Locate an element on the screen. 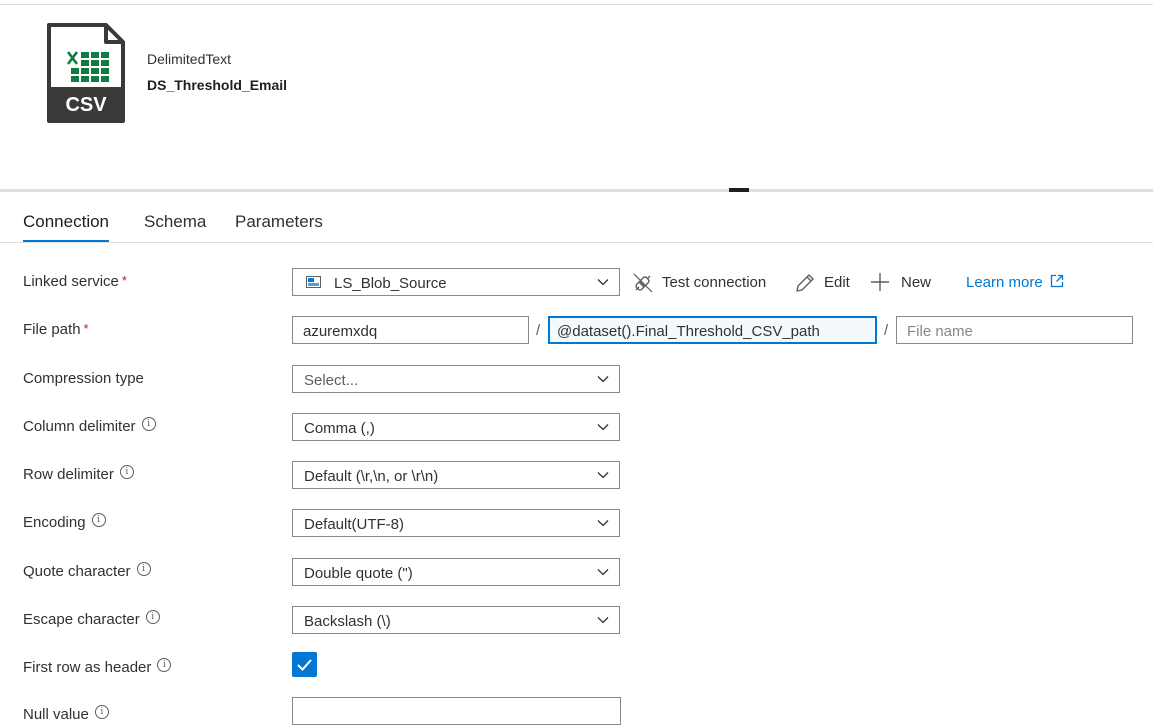 This screenshot has height=725, width=1153. escape-character-dropdown: Backslash (\) is located at coordinates (456, 620).